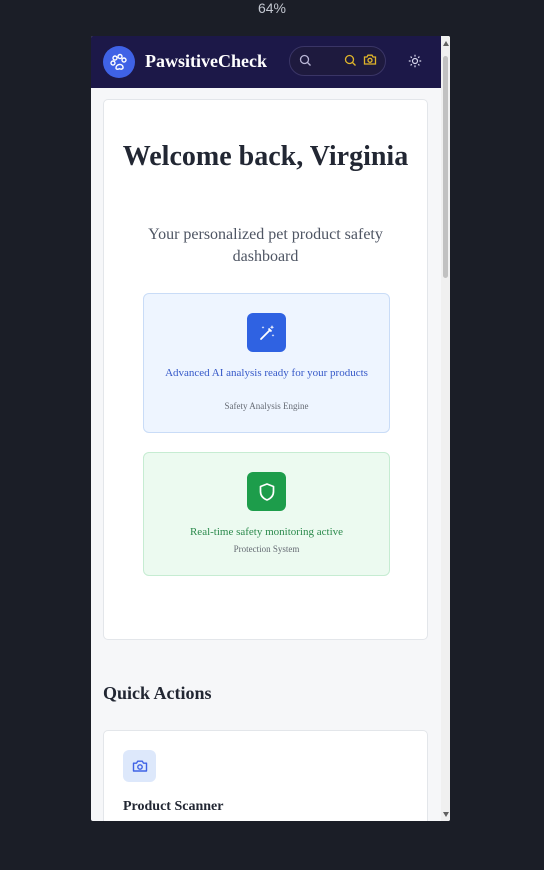 The height and width of the screenshot is (870, 544). Describe the element at coordinates (266, 406) in the screenshot. I see `ai-caption: Safety Analysis Engine` at that location.